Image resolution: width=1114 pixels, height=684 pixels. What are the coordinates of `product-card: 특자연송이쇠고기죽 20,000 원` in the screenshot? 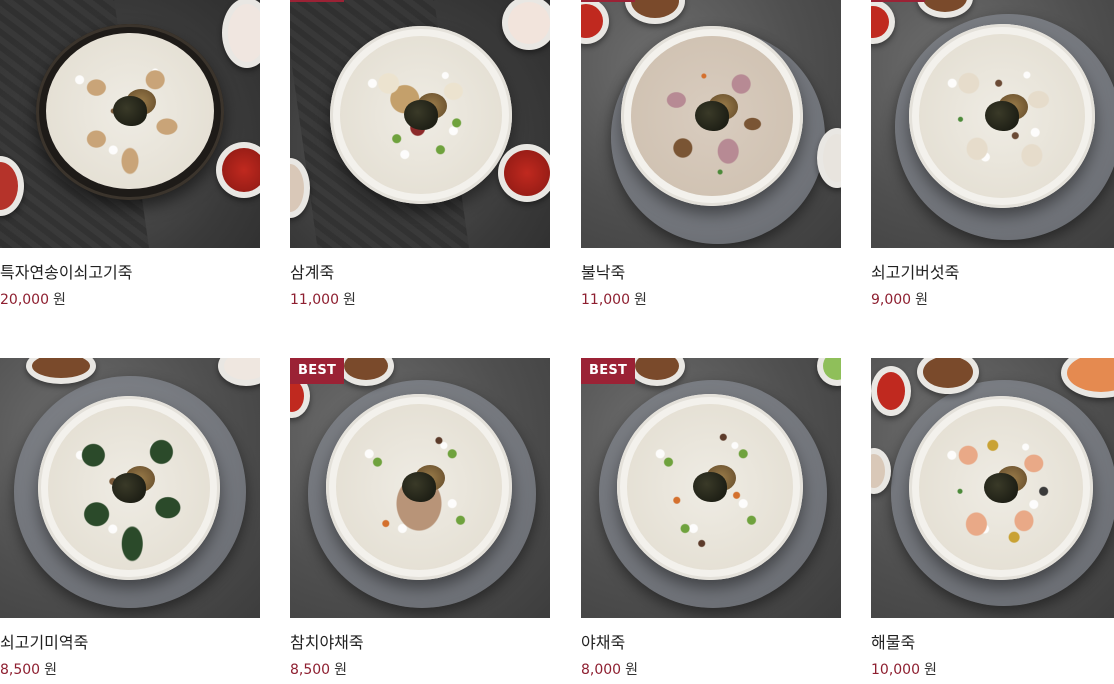 It's located at (130, 154).